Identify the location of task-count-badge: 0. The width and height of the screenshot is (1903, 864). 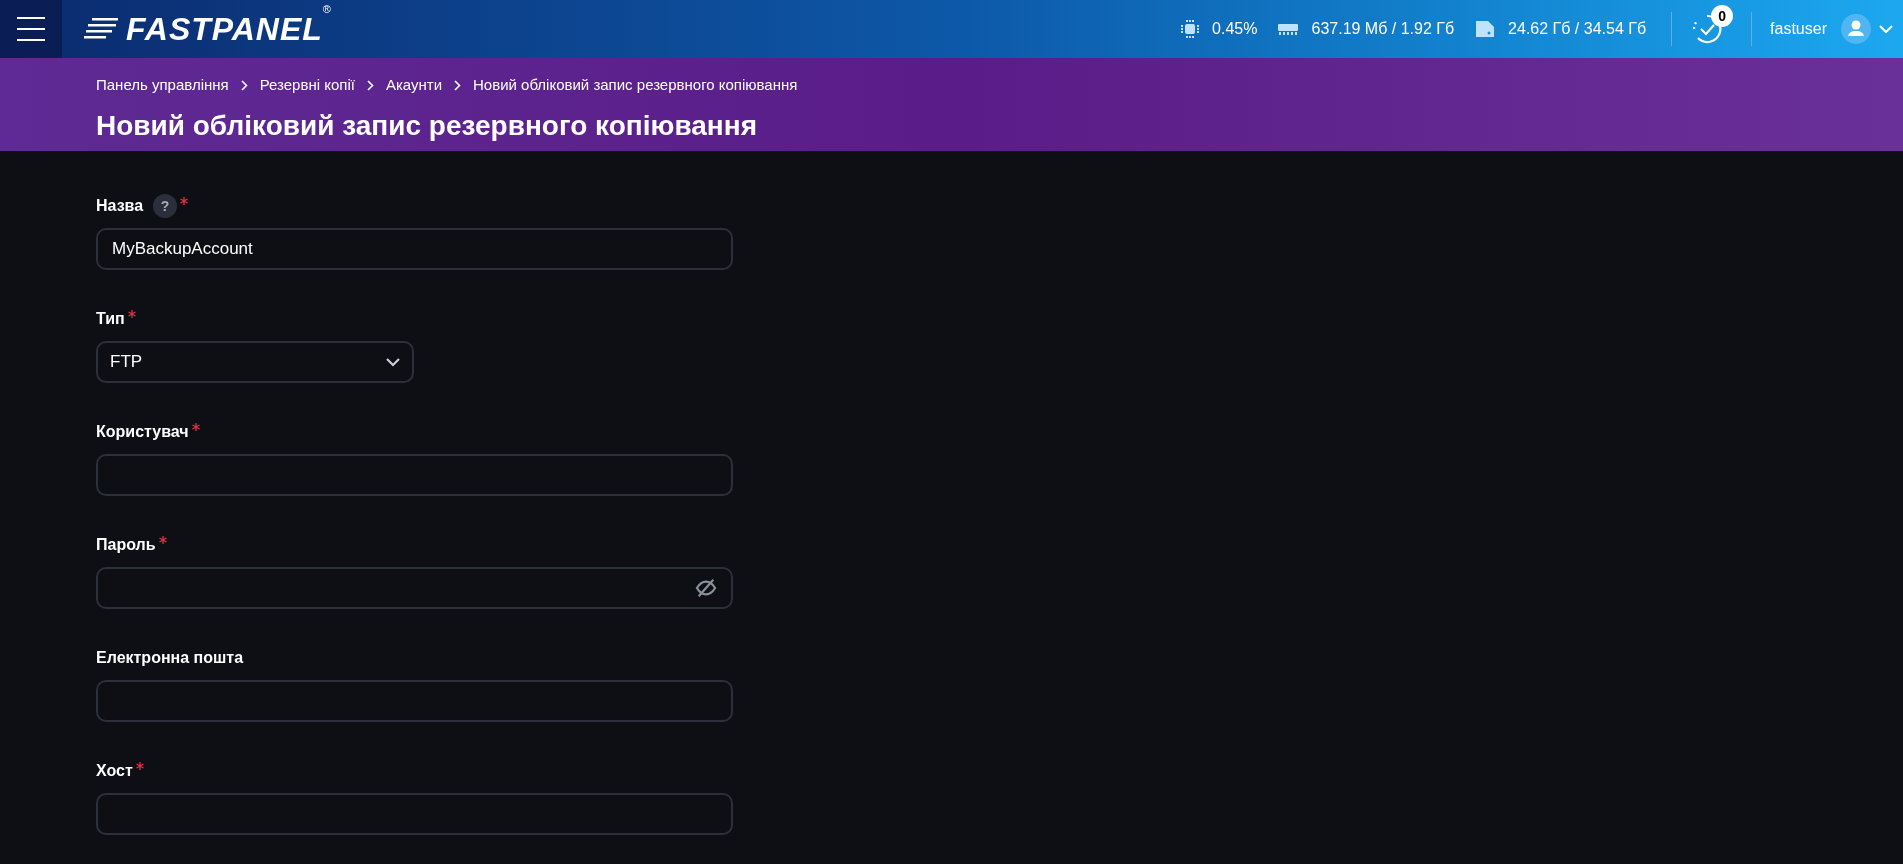
(1722, 16).